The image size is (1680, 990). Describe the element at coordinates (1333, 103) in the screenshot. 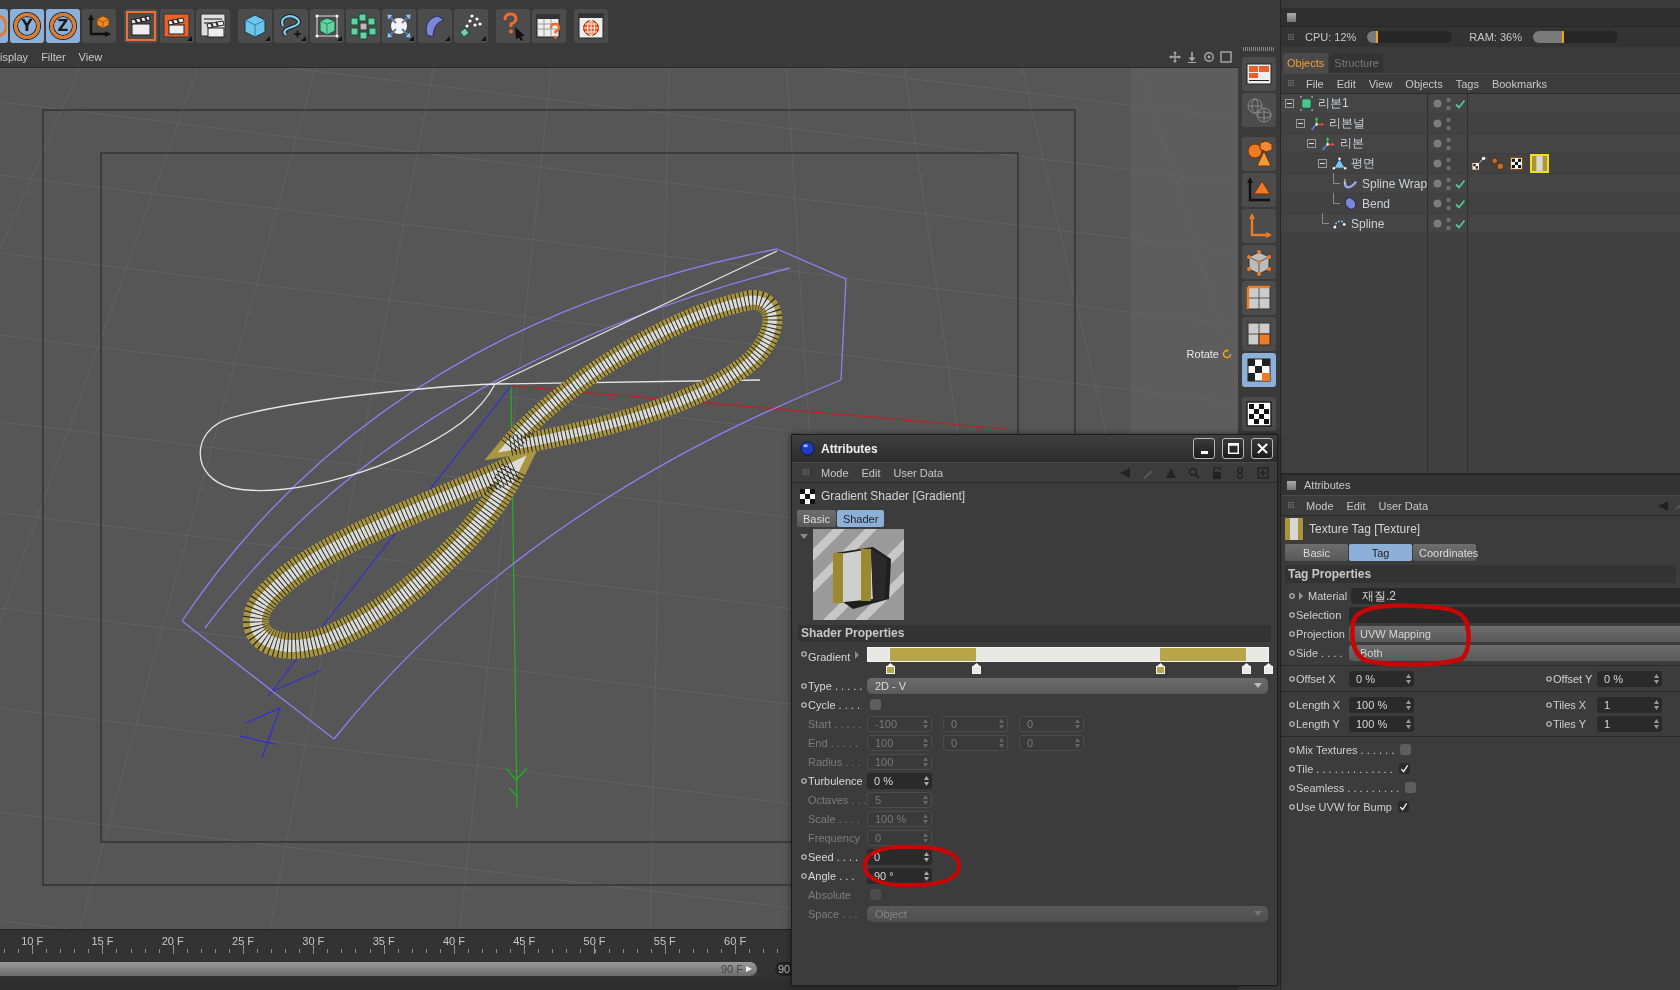

I see `object-name: 리본1` at that location.